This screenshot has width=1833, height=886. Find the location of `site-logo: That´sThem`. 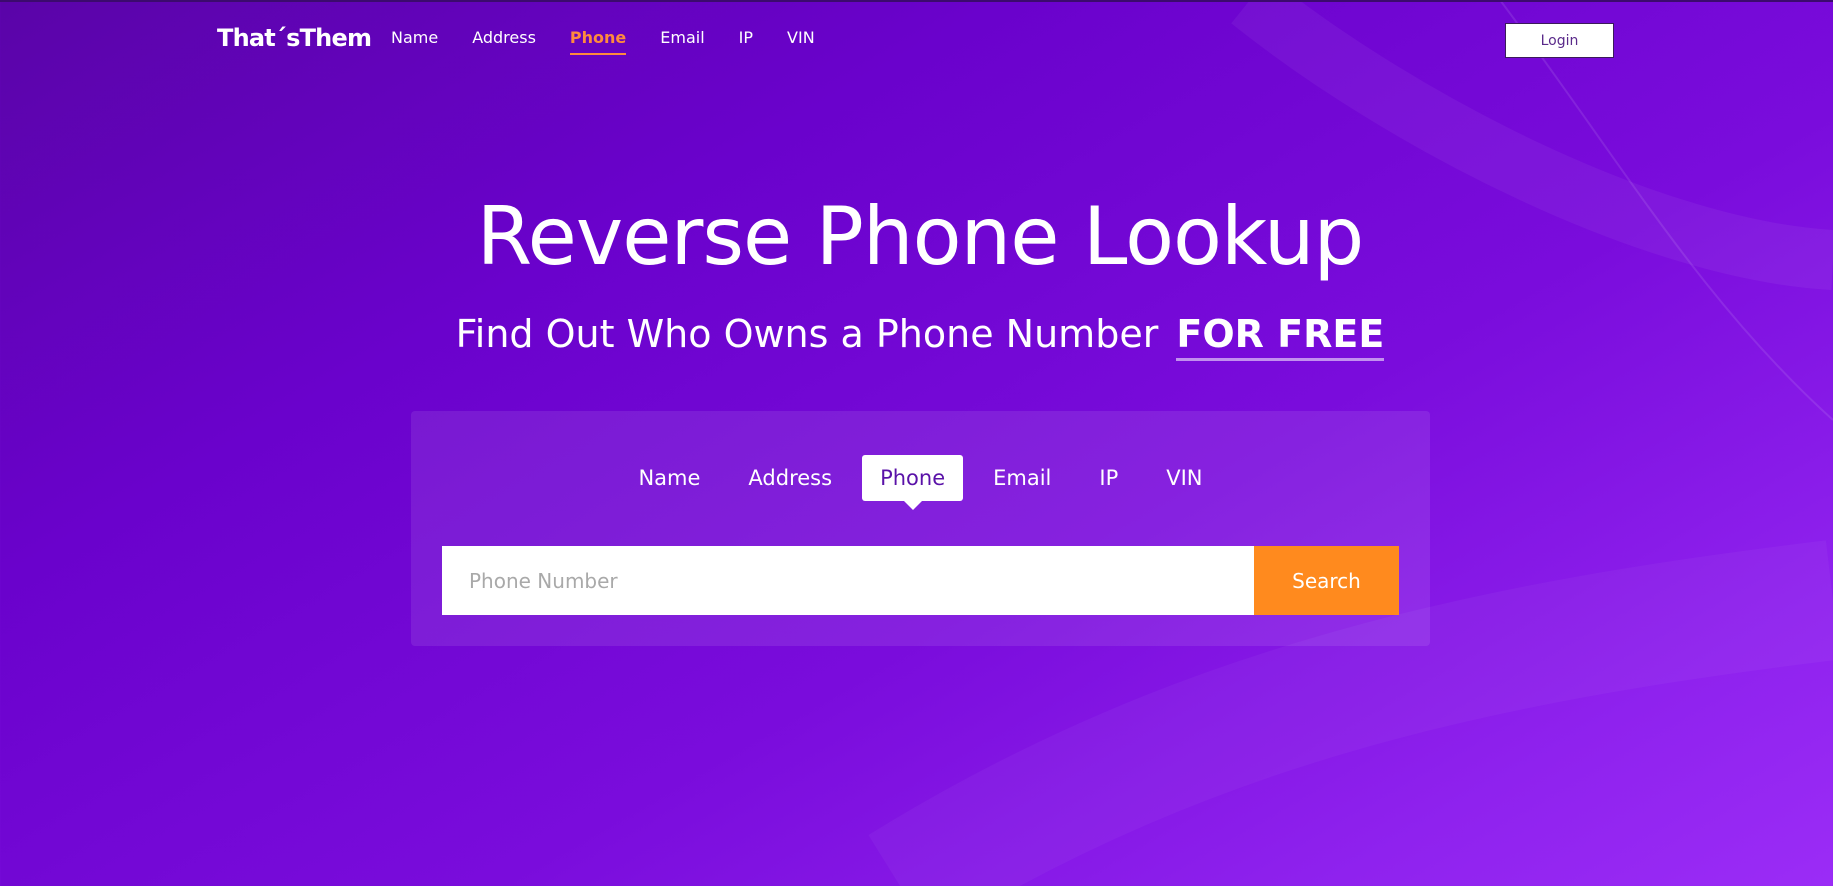

site-logo: That´sThem is located at coordinates (294, 38).